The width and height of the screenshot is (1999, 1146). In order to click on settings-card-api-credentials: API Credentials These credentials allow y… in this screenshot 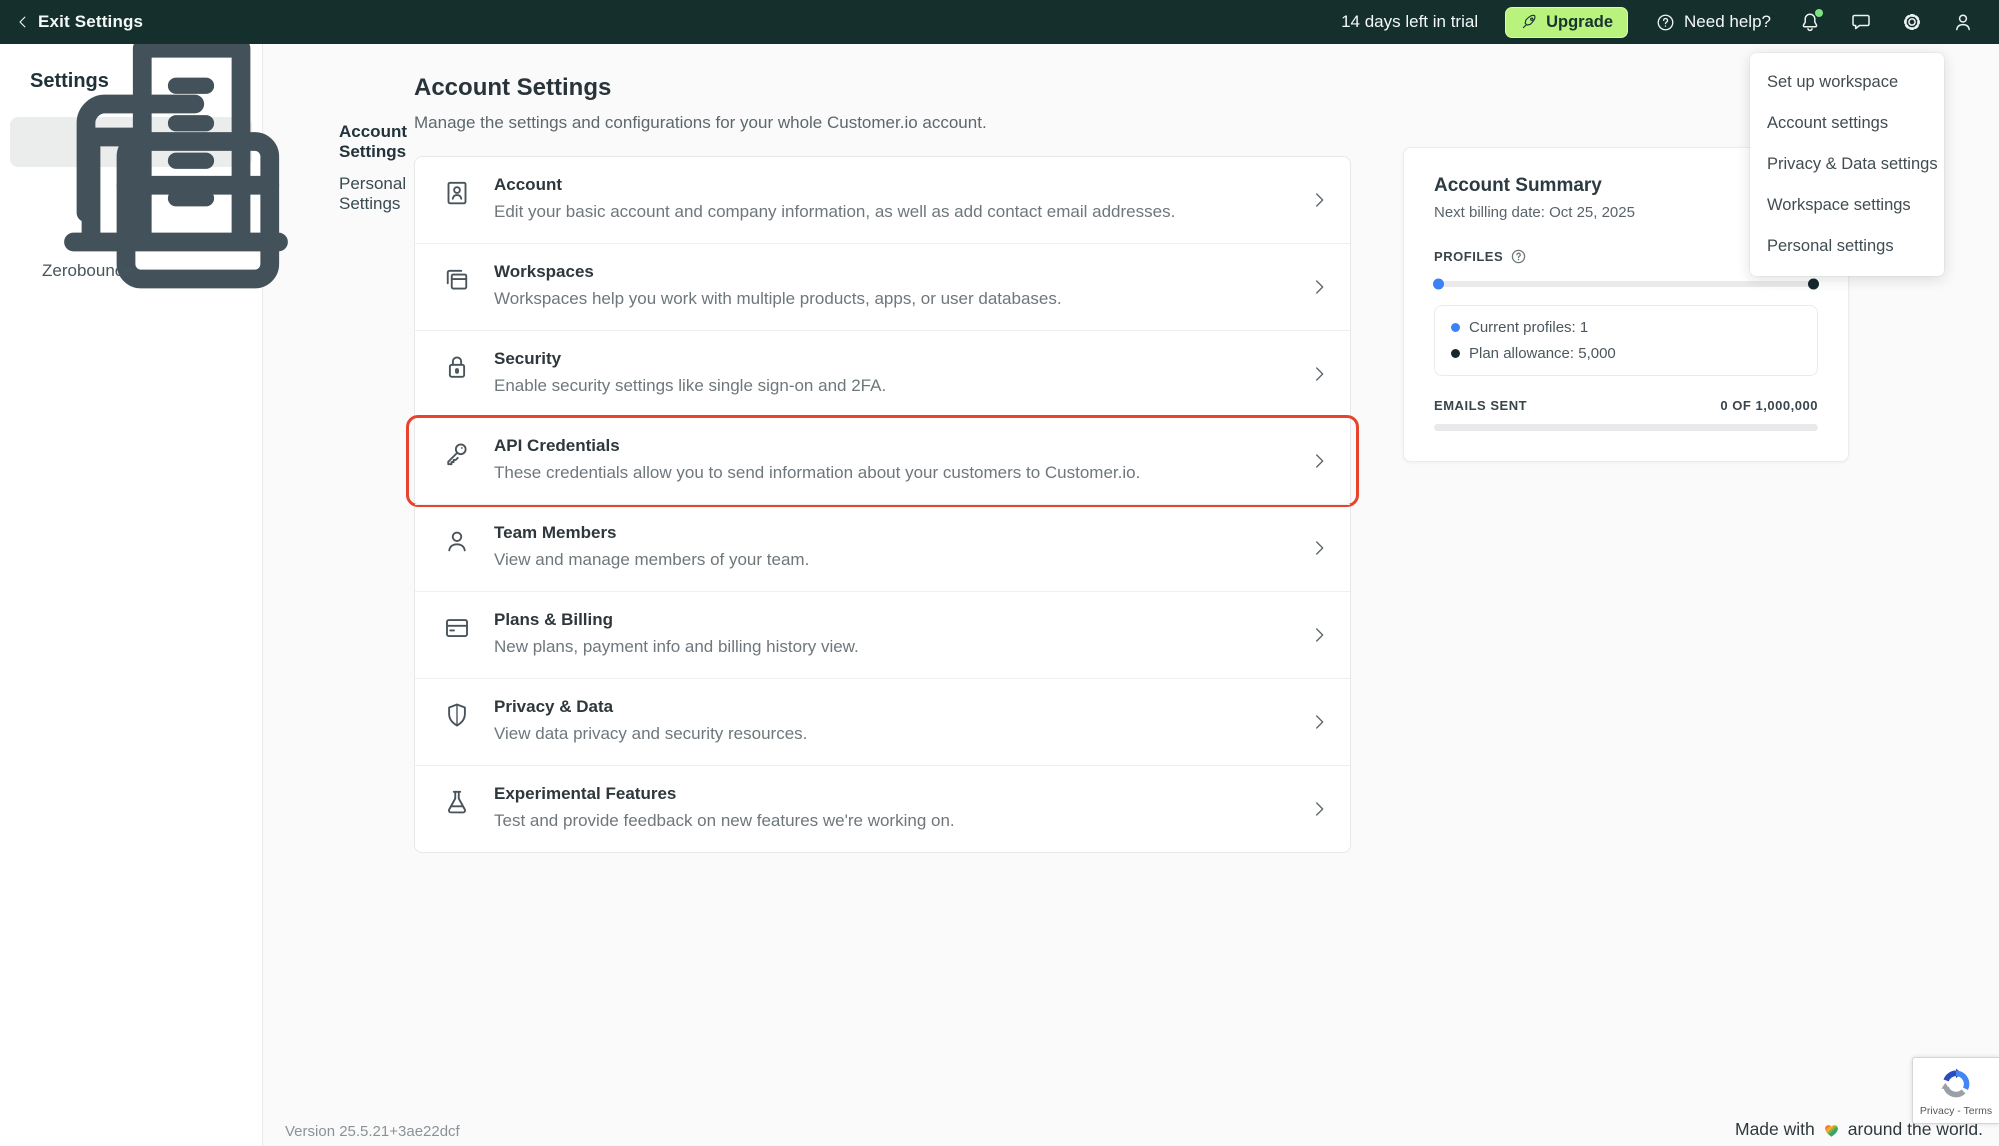, I will do `click(882, 461)`.